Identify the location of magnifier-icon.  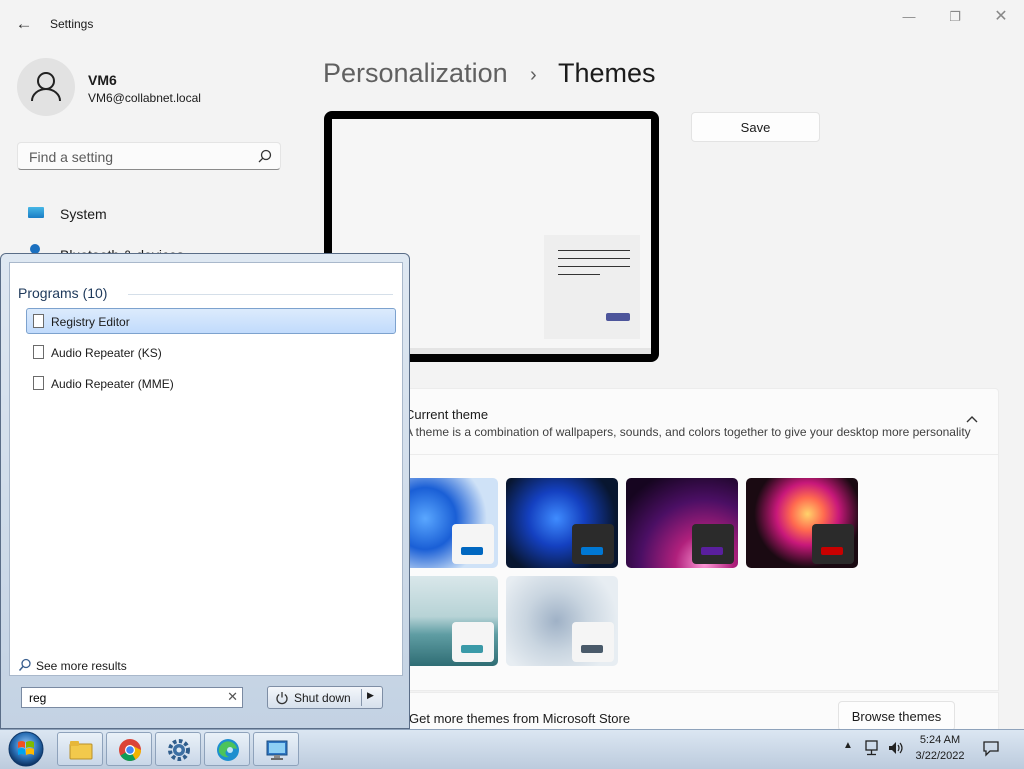
(24, 664).